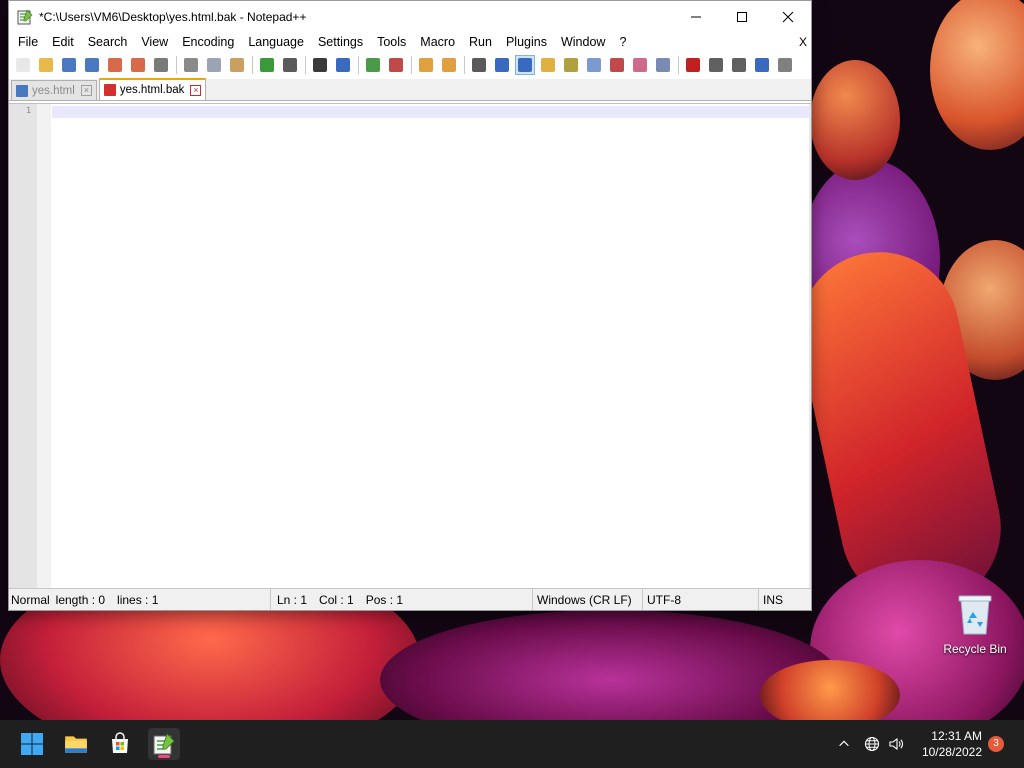  I want to click on function-list-button, so click(617, 65).